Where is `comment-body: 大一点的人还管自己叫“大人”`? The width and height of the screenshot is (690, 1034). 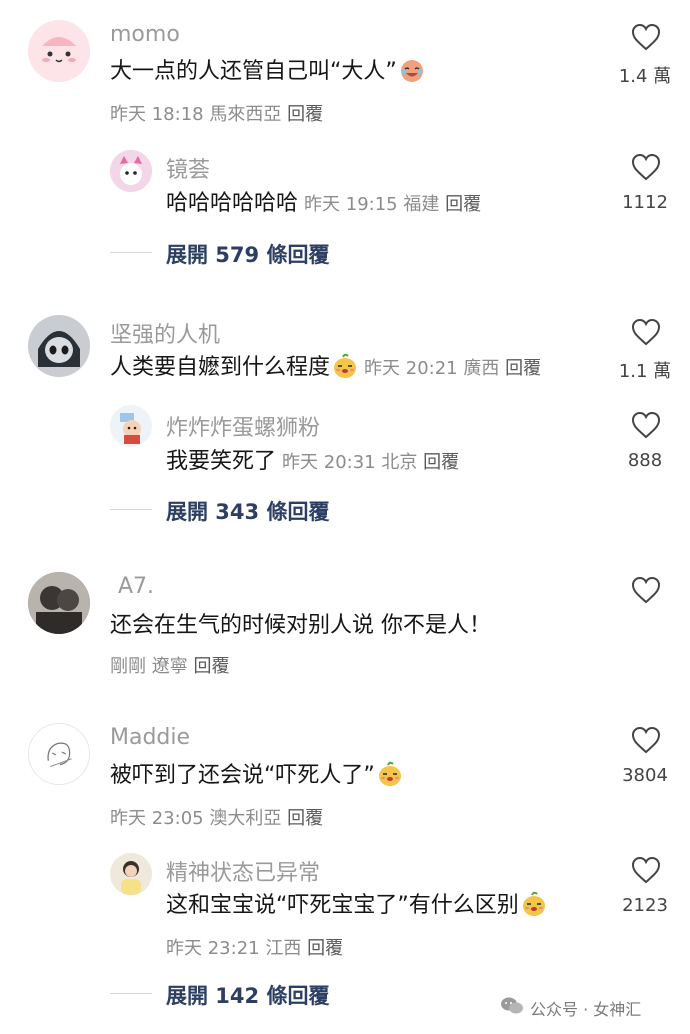 comment-body: 大一点的人还管自己叫“大人” is located at coordinates (253, 71).